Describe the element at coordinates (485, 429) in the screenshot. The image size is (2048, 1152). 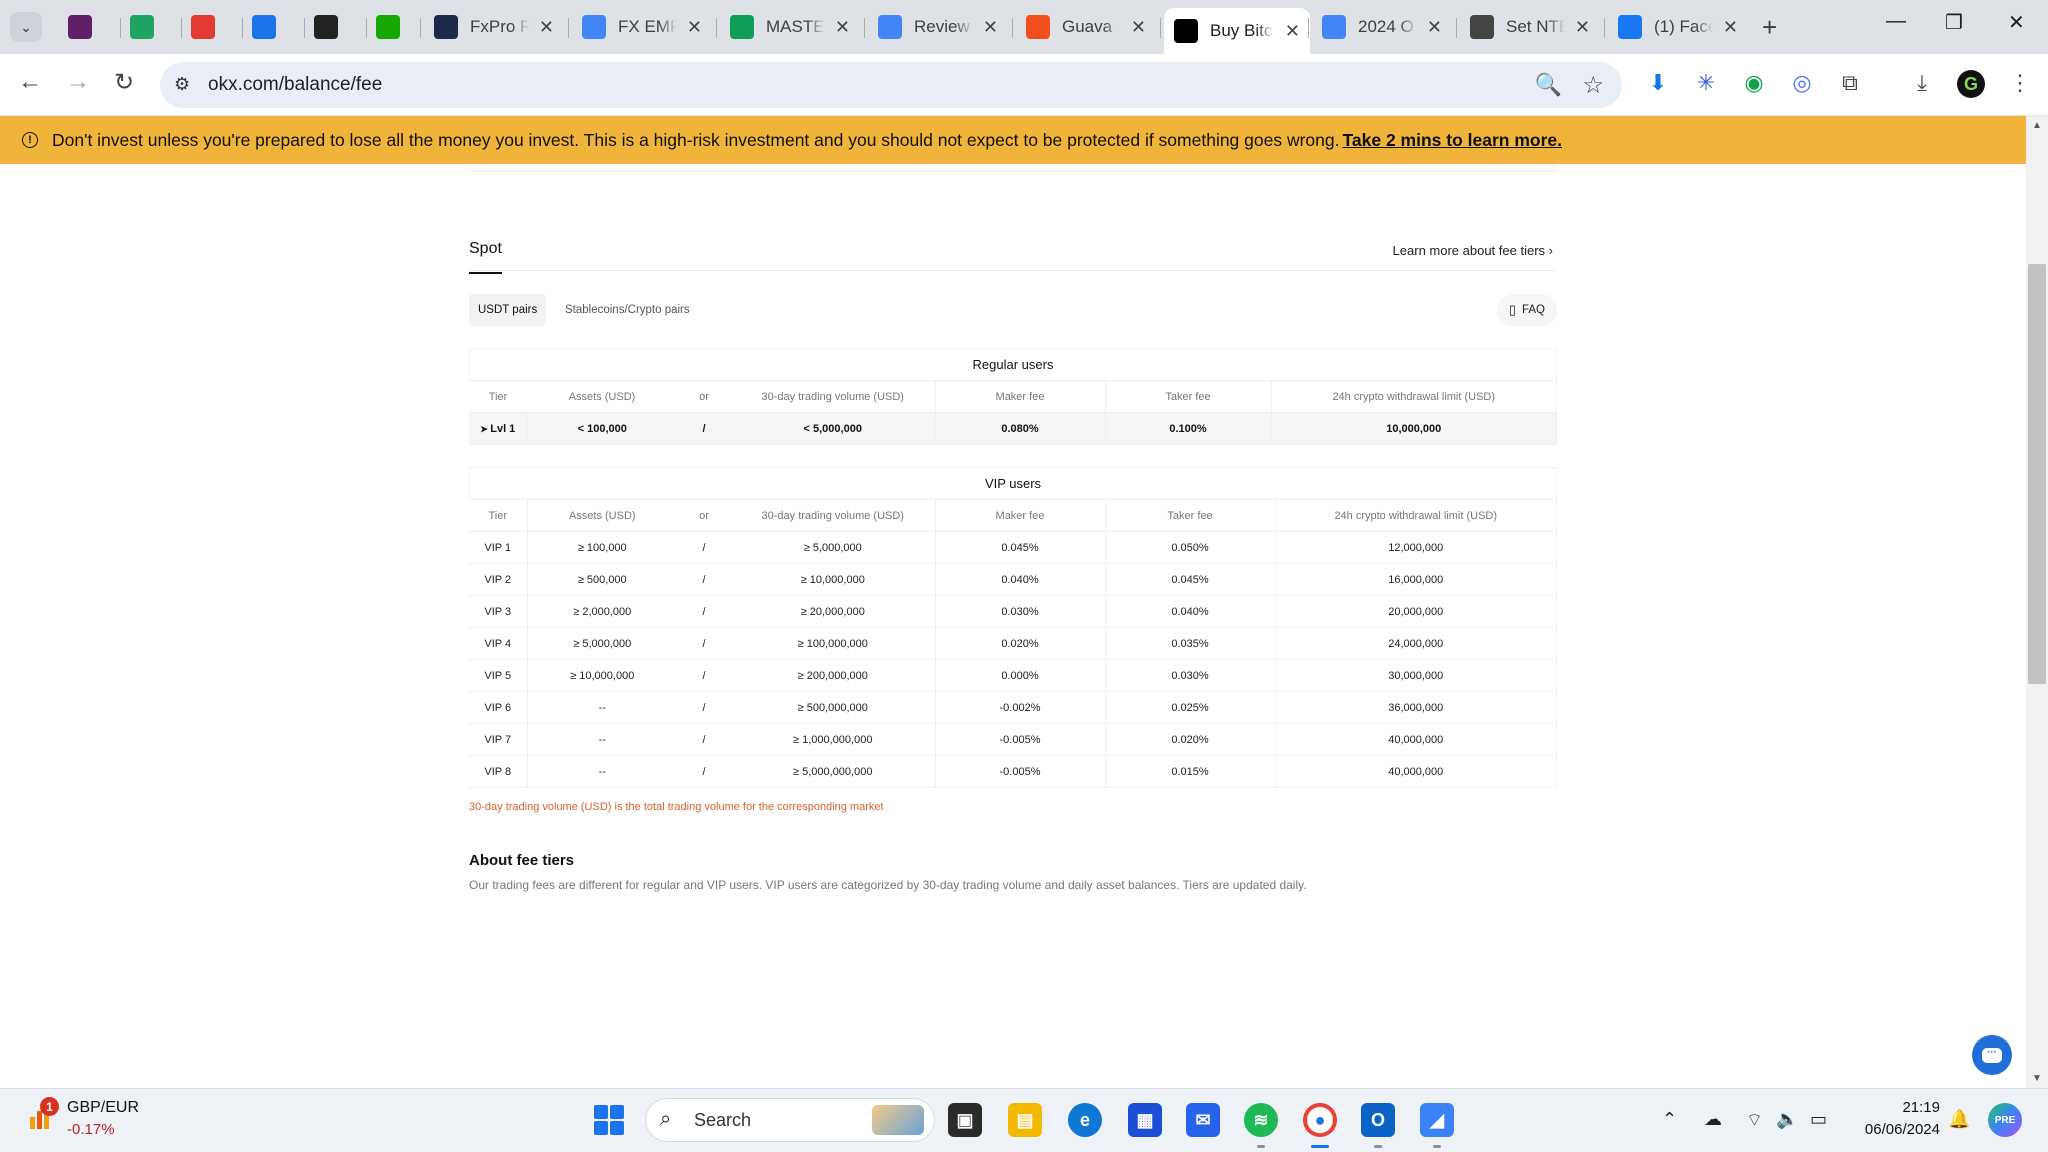
I see `expand-caret-icon: ➤` at that location.